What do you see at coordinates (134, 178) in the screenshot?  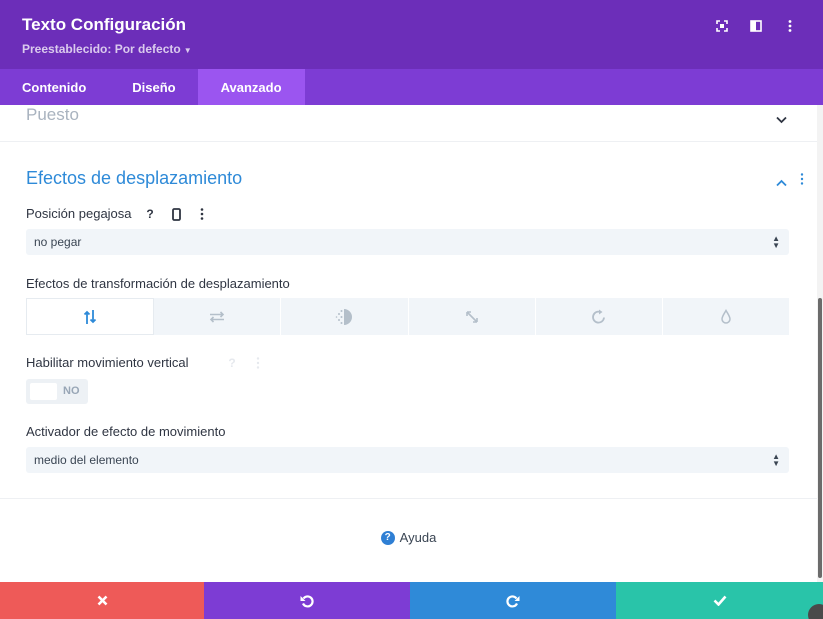 I see `section-title: Efectos de desplazamiento` at bounding box center [134, 178].